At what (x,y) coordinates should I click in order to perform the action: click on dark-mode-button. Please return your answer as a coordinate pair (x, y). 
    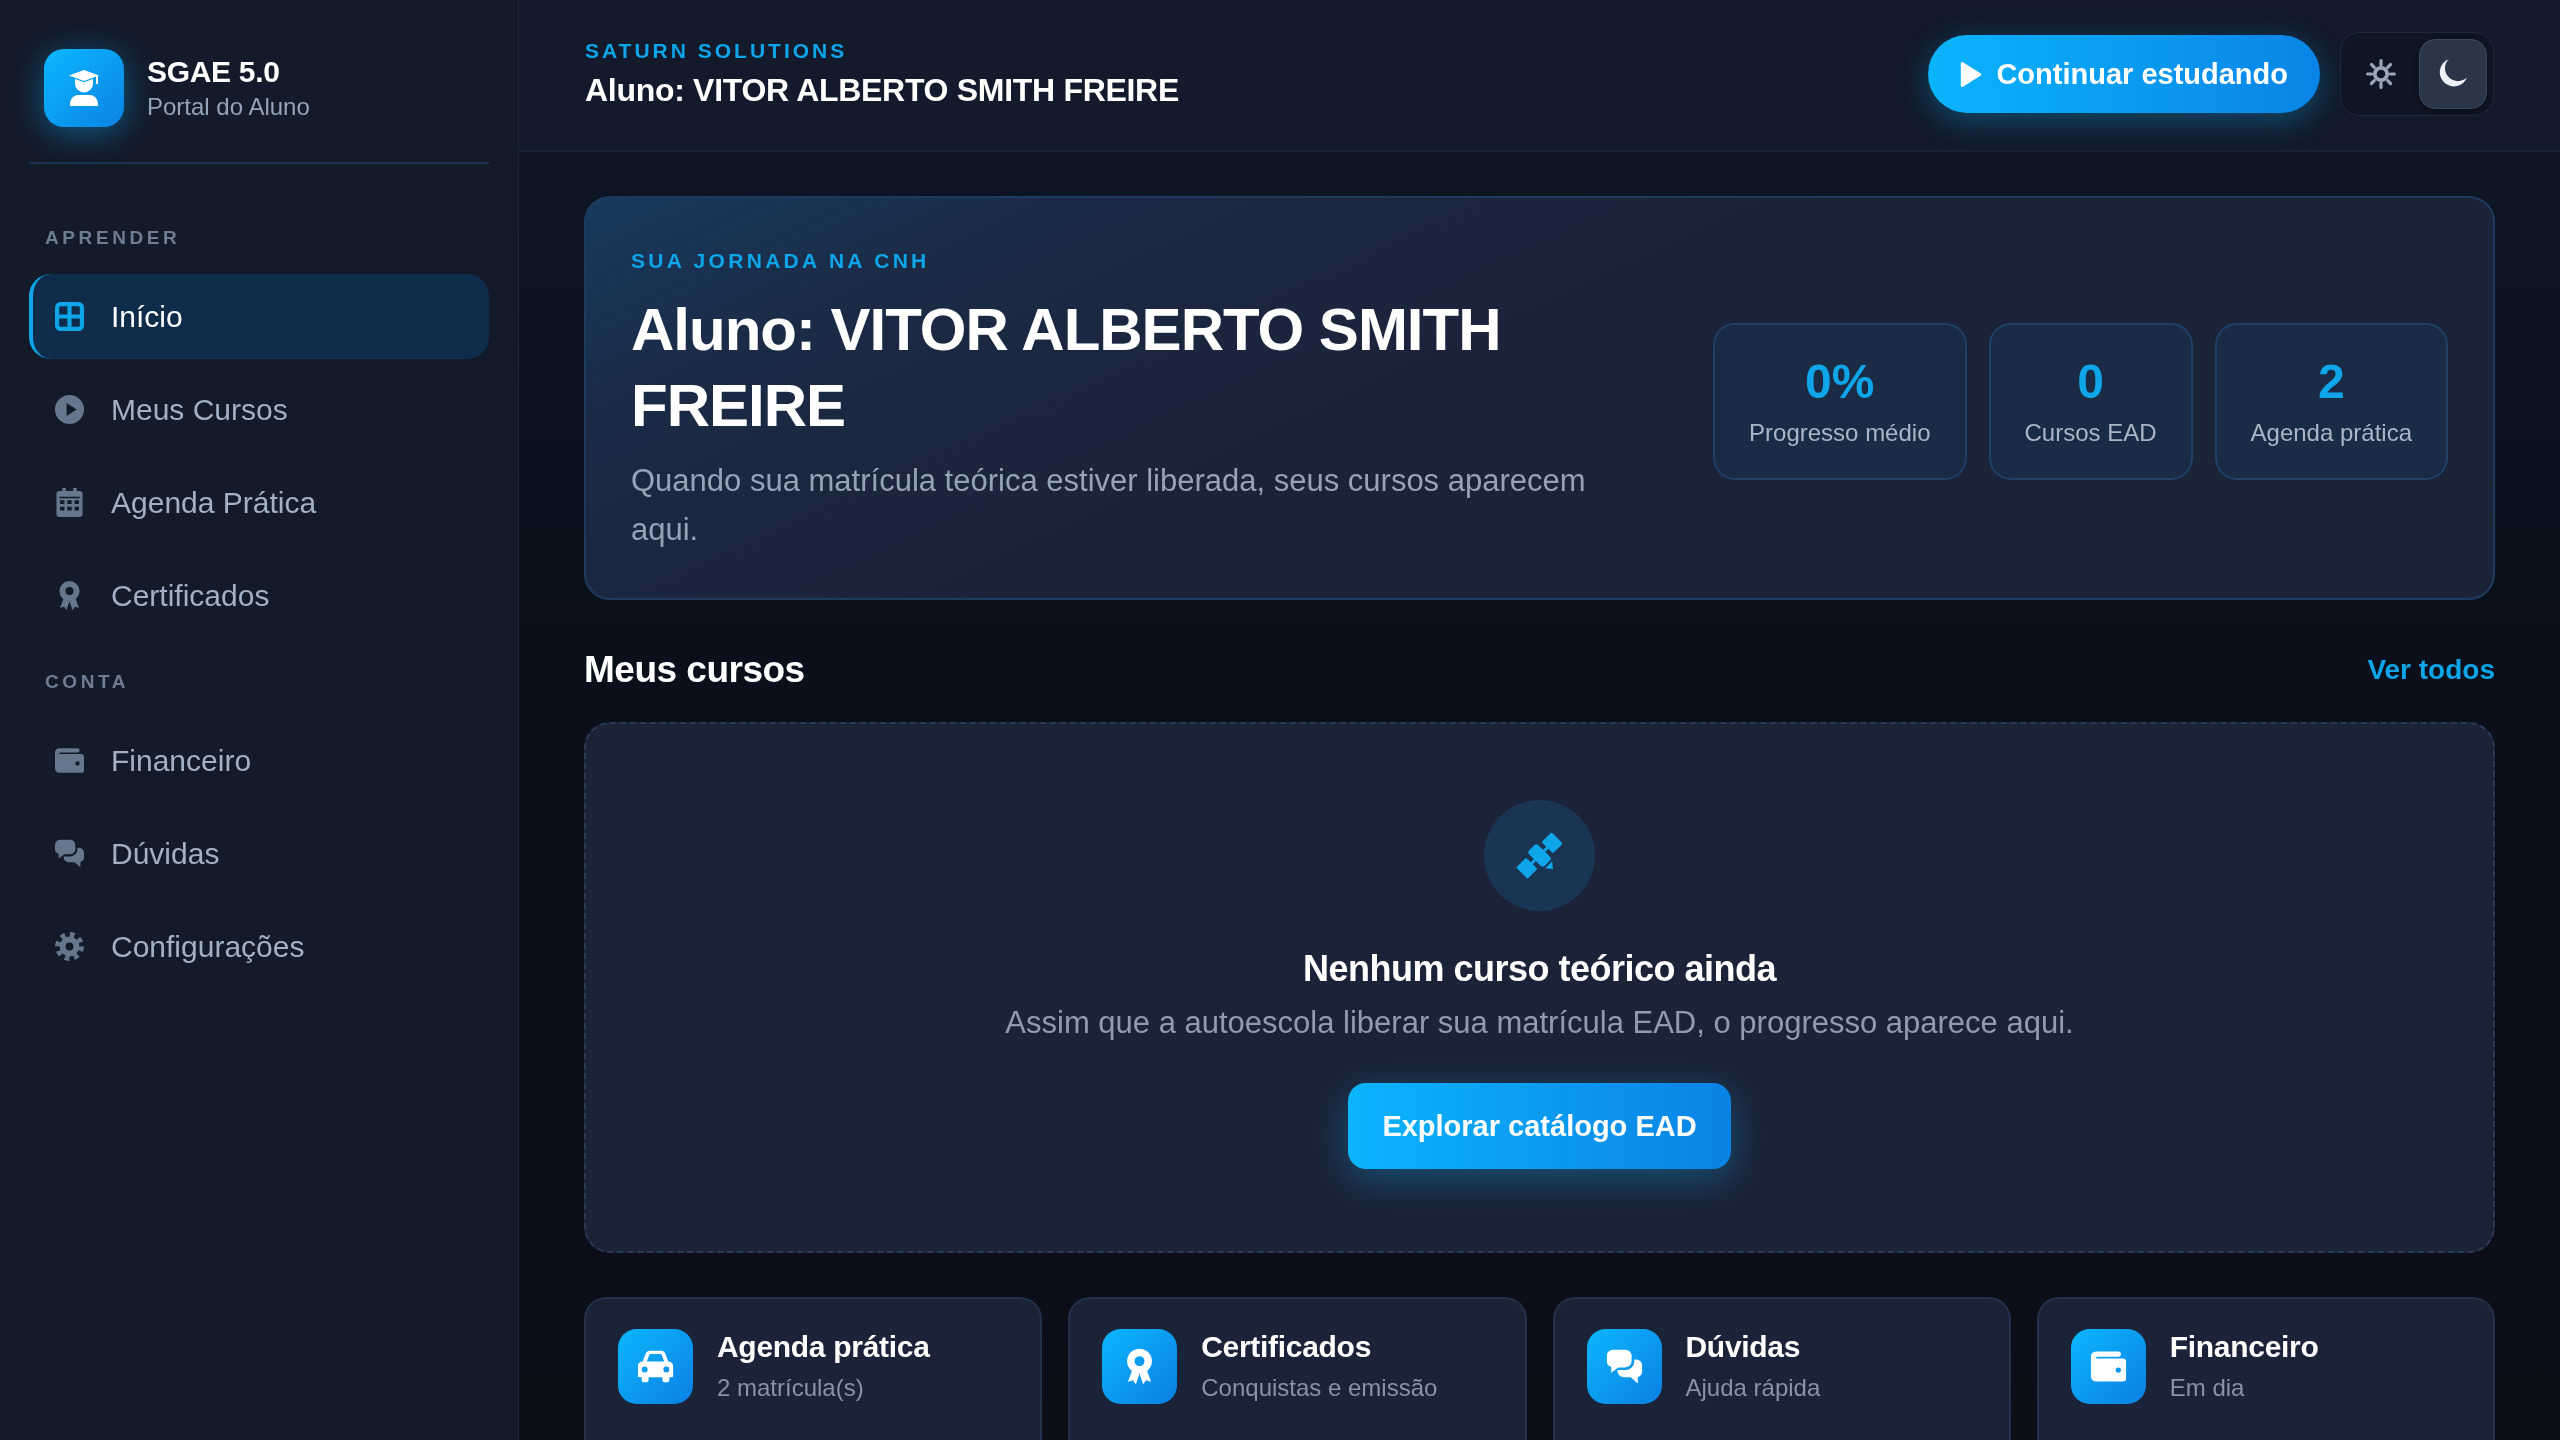
    Looking at the image, I should click on (2453, 74).